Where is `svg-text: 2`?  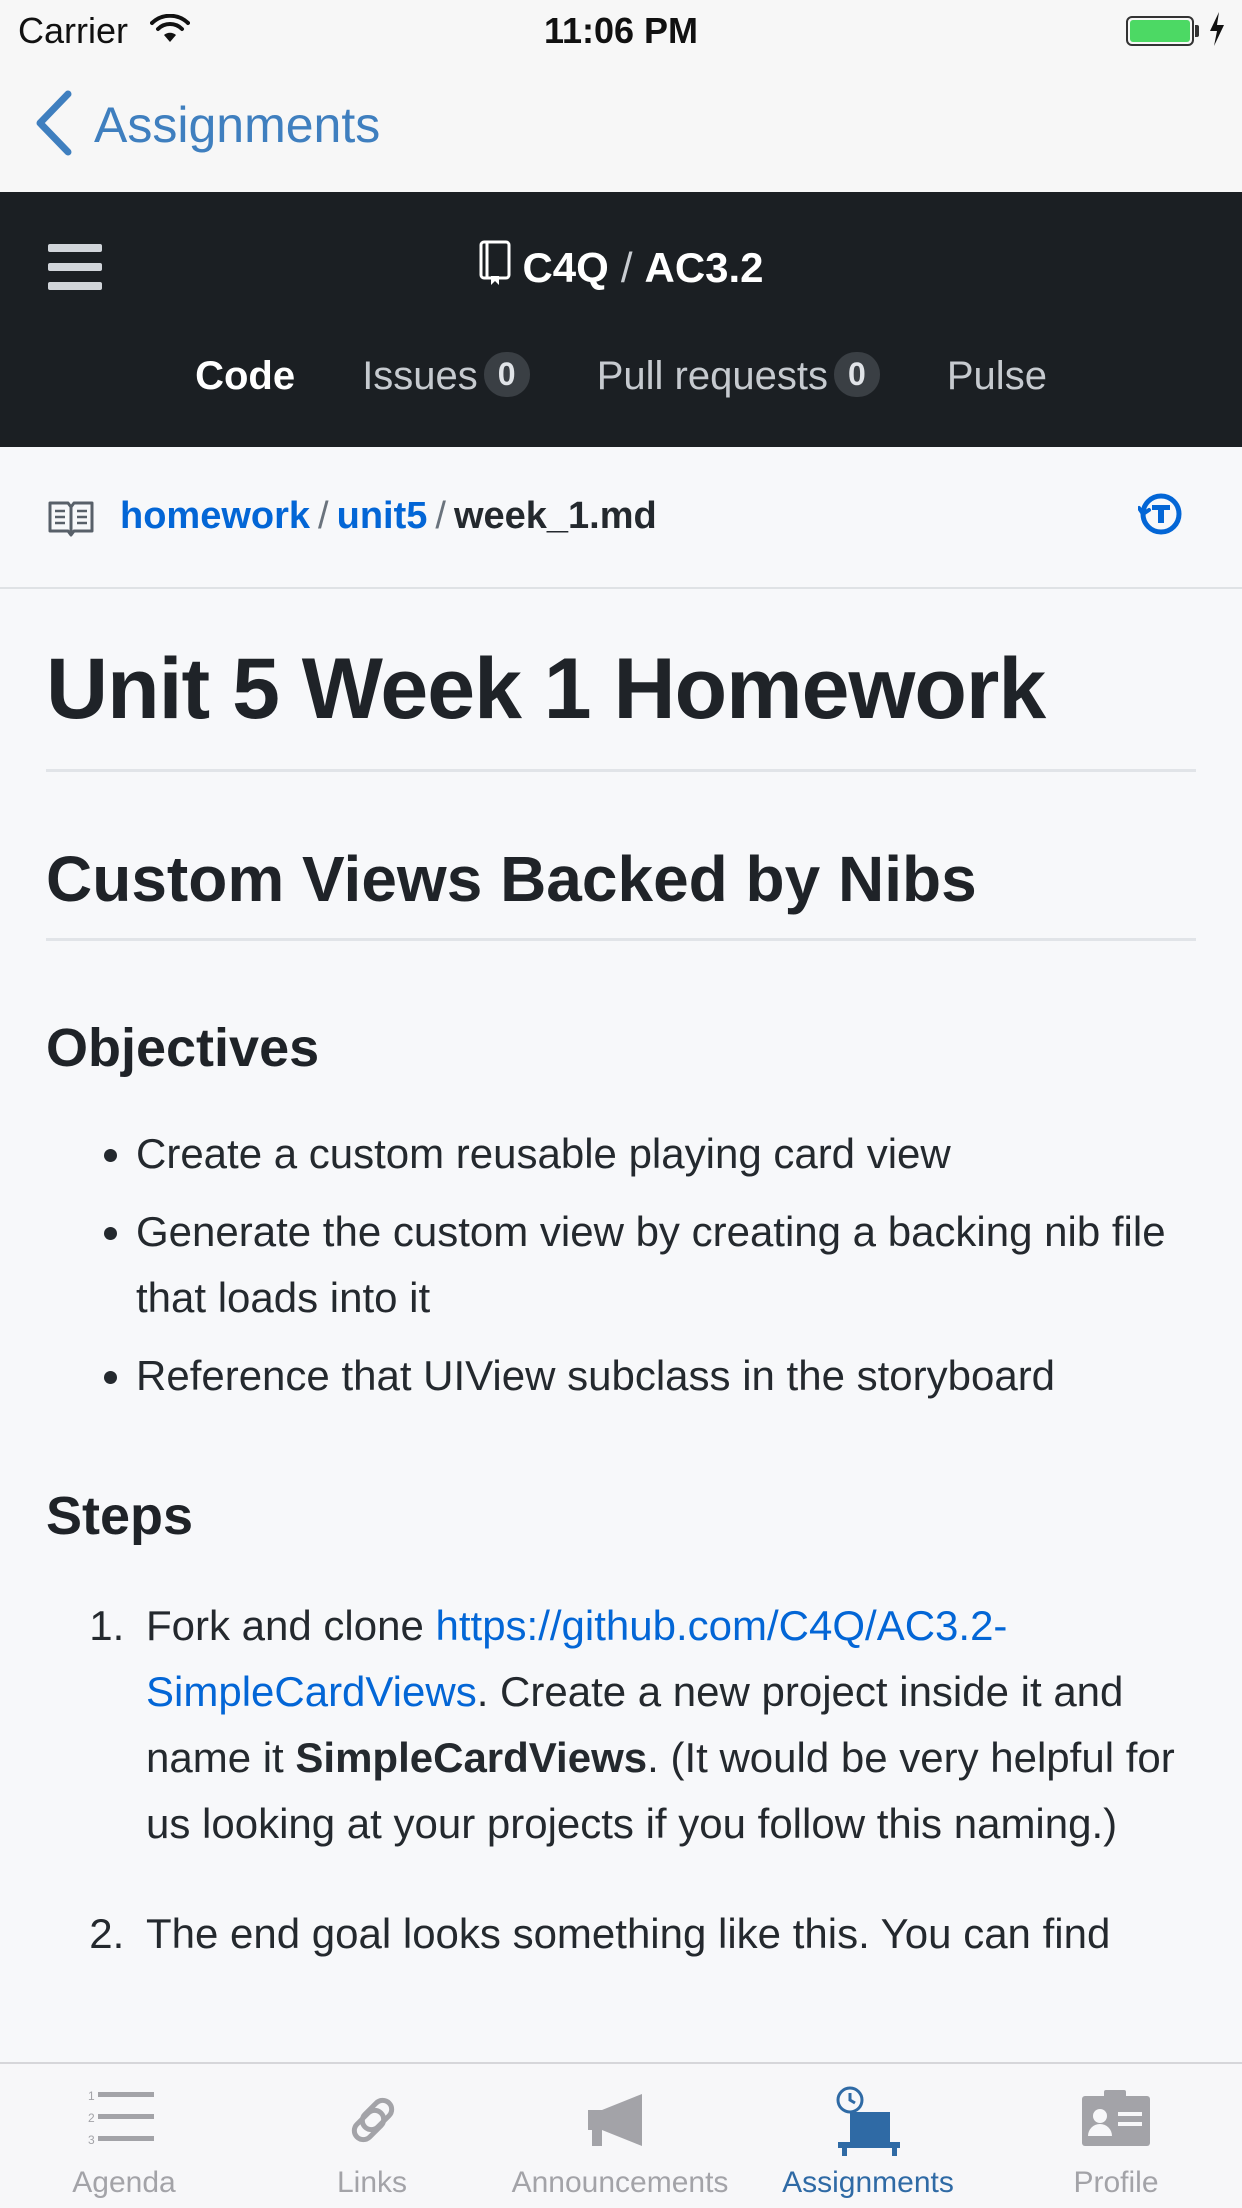 svg-text: 2 is located at coordinates (91, 2118).